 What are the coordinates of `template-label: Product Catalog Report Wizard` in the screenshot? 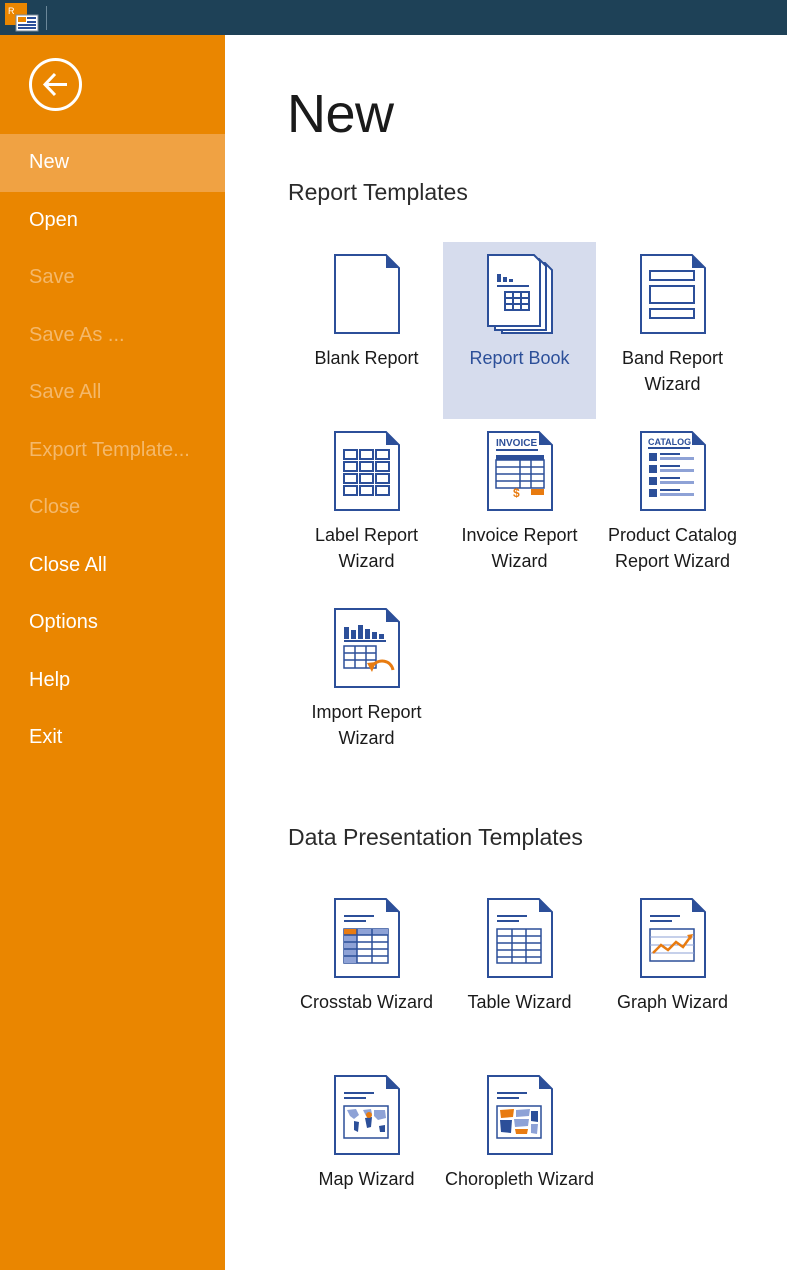 It's located at (672, 548).